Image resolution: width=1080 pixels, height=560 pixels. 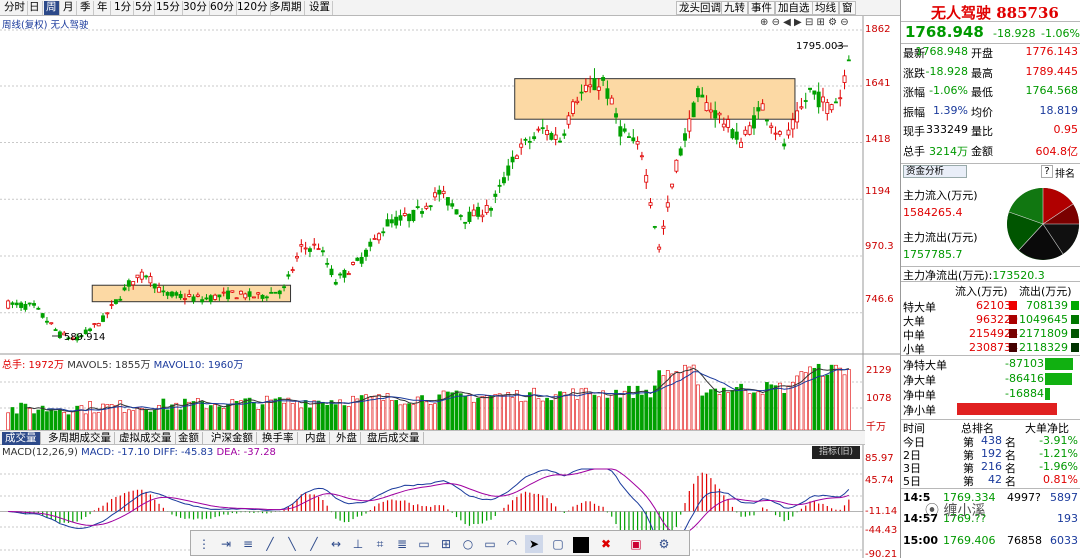 What do you see at coordinates (794, 8) in the screenshot?
I see `toolbar-right-3: 加自选` at bounding box center [794, 8].